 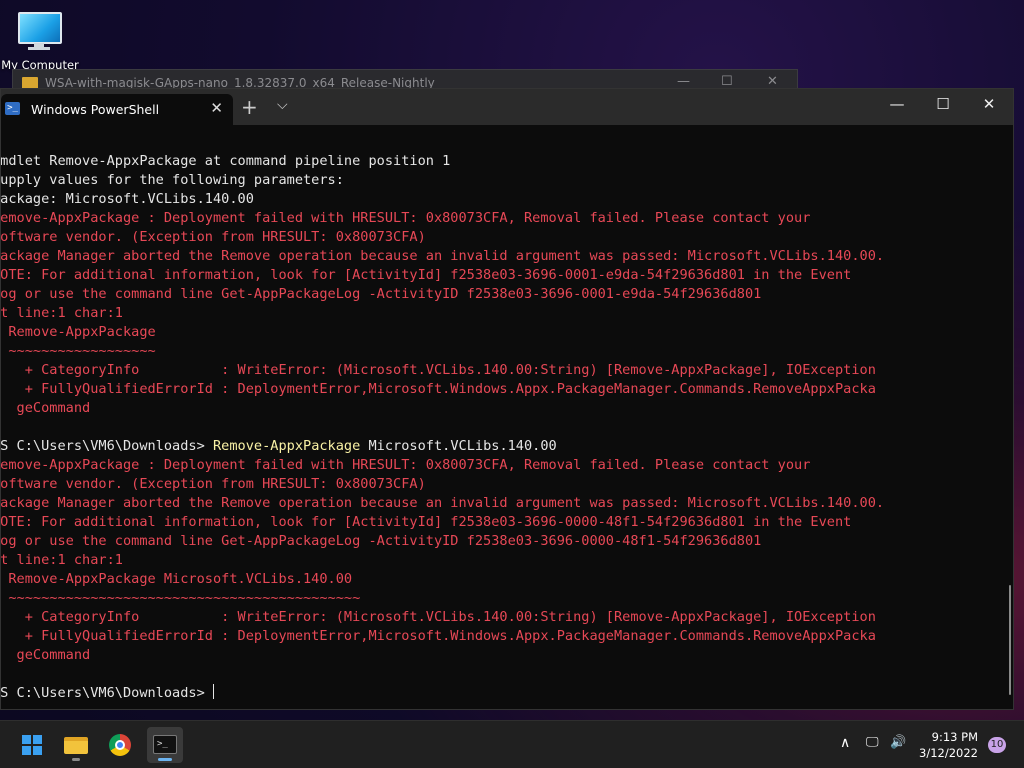 What do you see at coordinates (78, 332) in the screenshot?
I see `console-line: + Remove-AppxPackage` at bounding box center [78, 332].